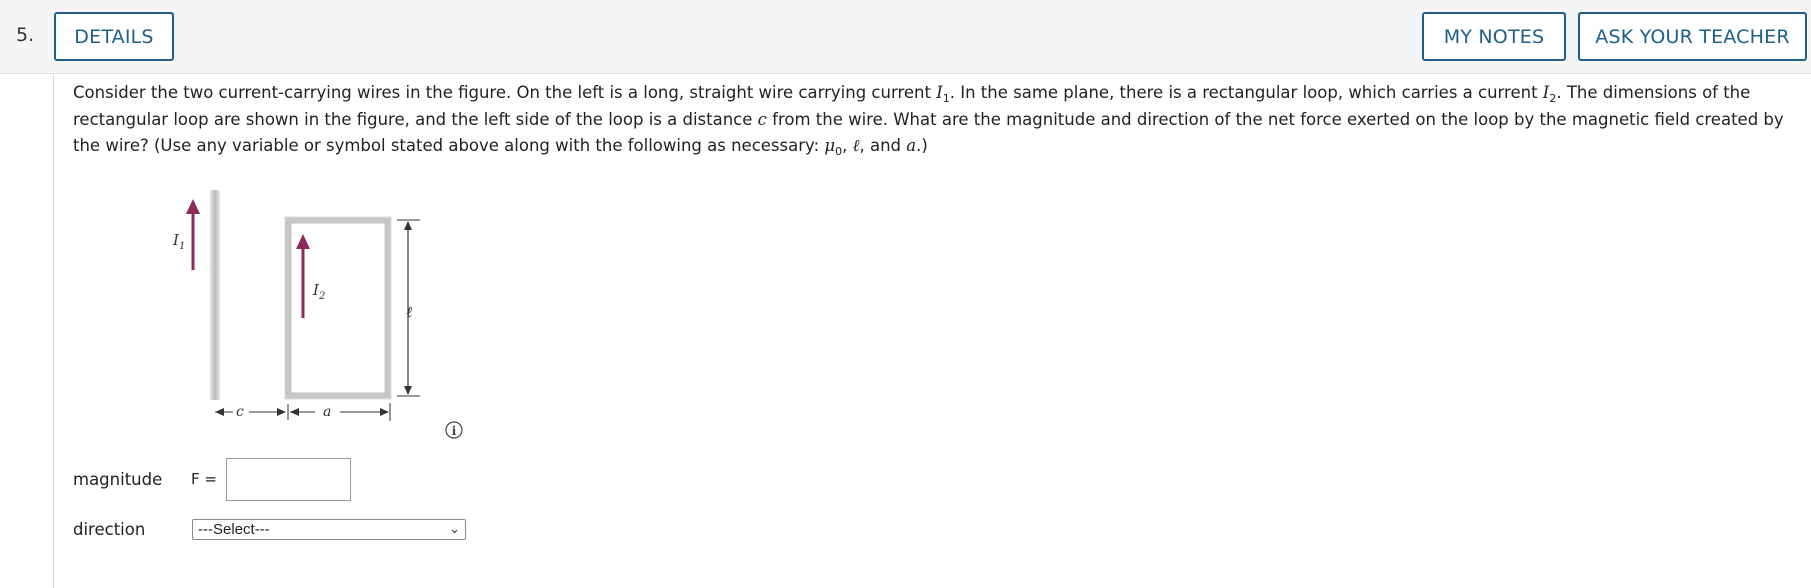 The height and width of the screenshot is (588, 1811). Describe the element at coordinates (204, 479) in the screenshot. I see `force-equation-label: F =` at that location.